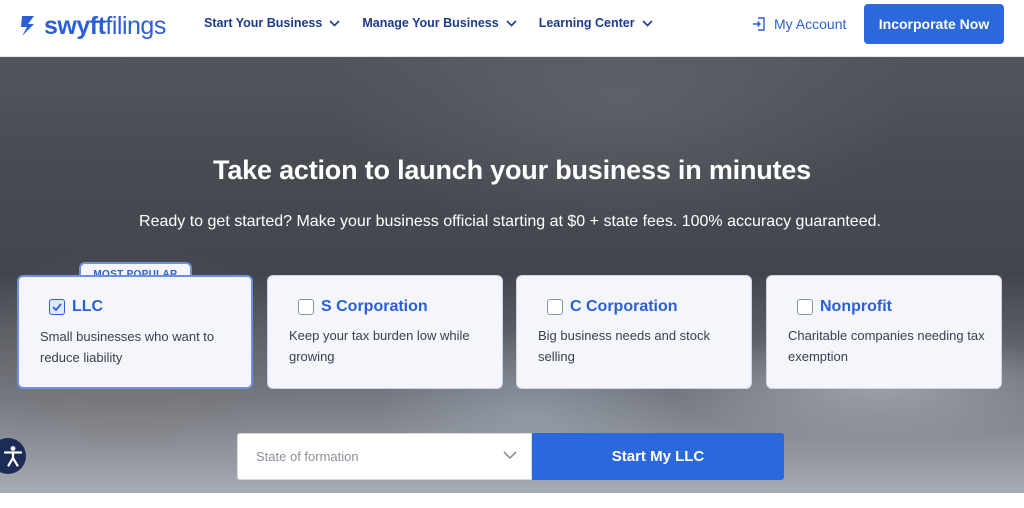  What do you see at coordinates (27, 26) in the screenshot?
I see `swyftfilings-logo-icon` at bounding box center [27, 26].